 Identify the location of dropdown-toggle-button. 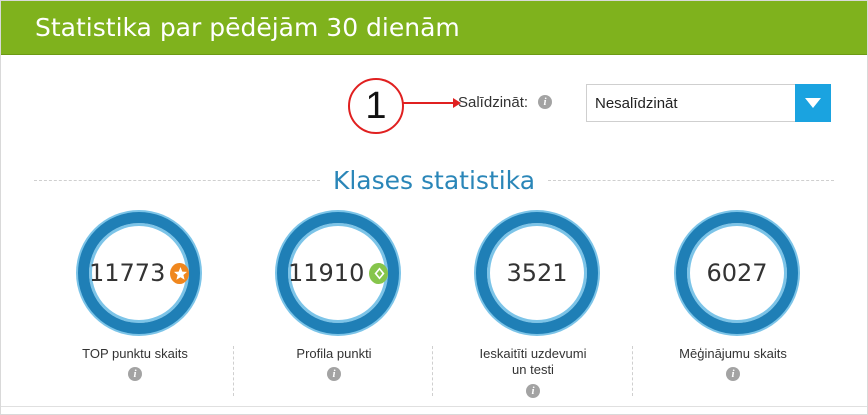
(813, 103).